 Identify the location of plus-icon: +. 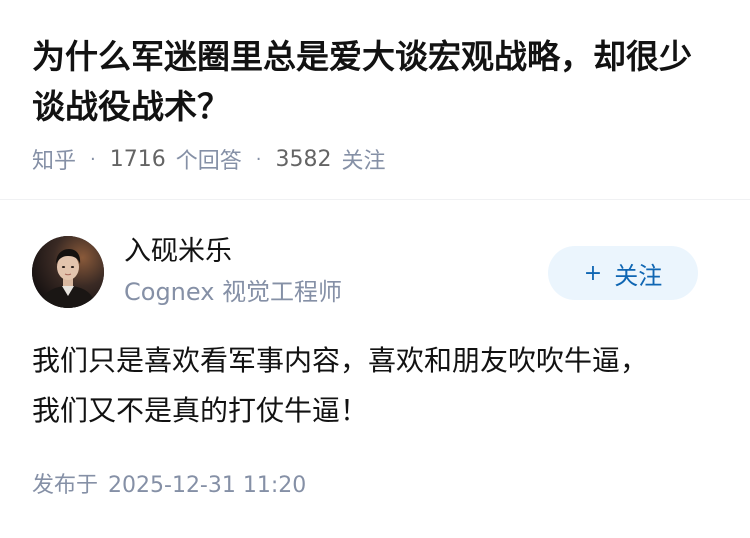
(593, 273).